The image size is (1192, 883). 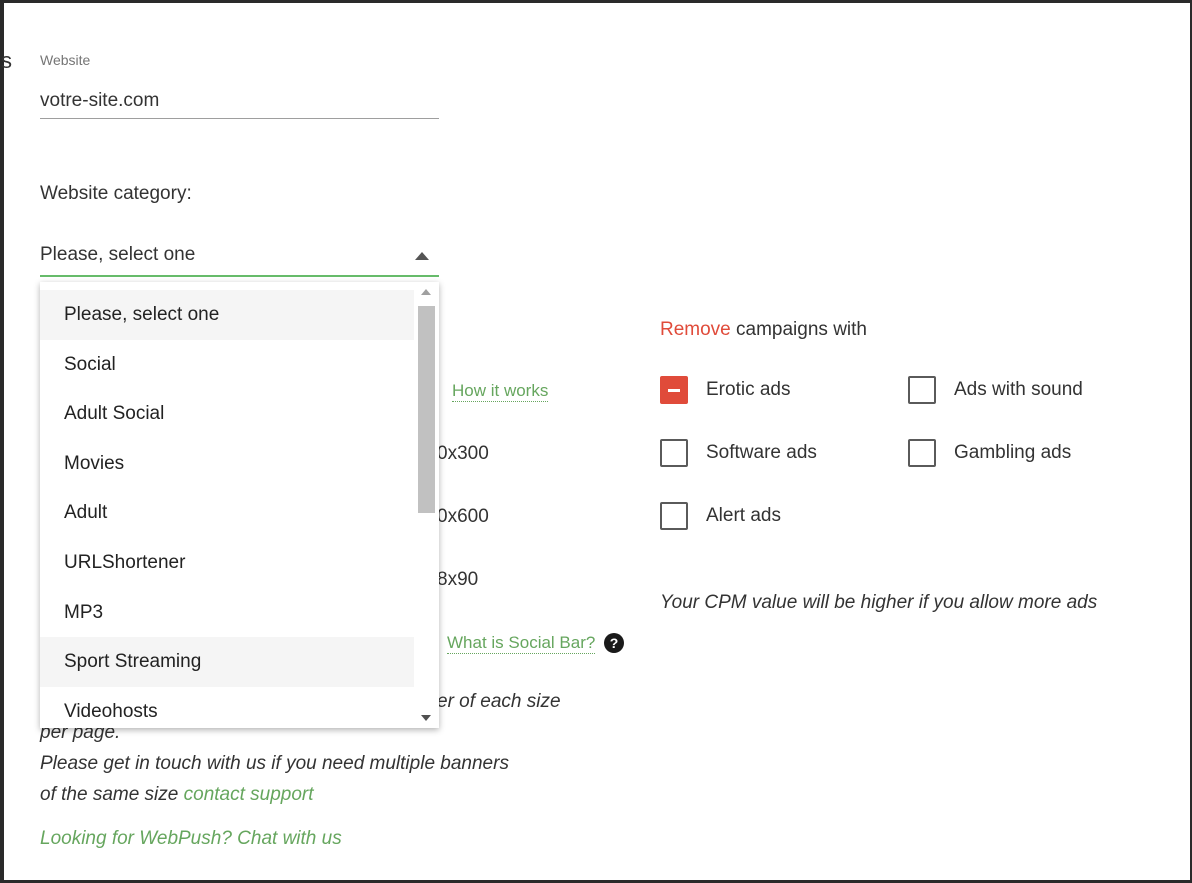 I want to click on dropdown-scrollbar, so click(x=426, y=505).